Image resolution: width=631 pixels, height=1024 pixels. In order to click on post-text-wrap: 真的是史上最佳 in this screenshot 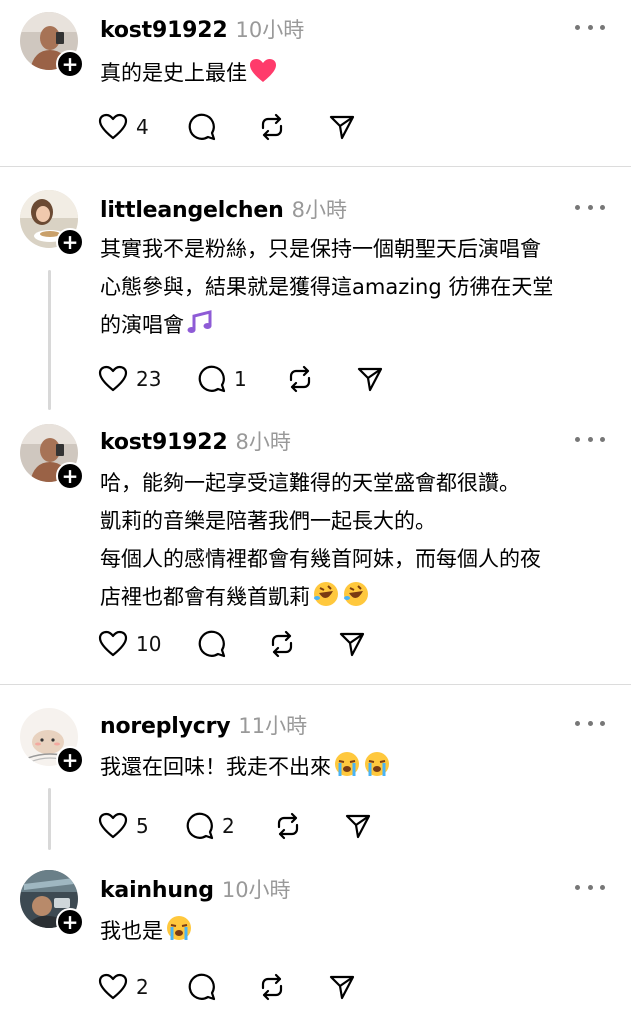, I will do `click(355, 73)`.